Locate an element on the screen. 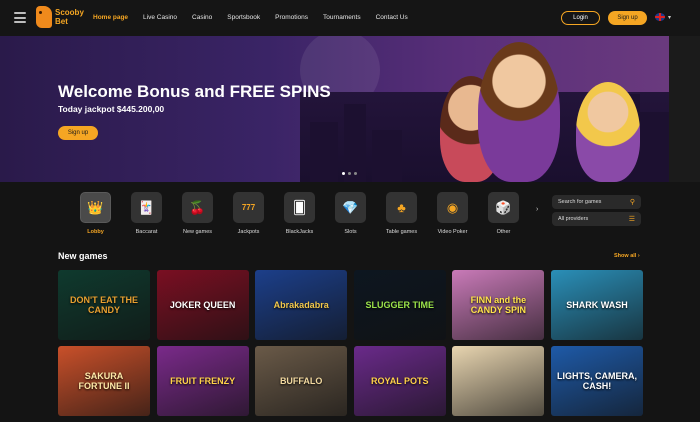 The height and width of the screenshot is (422, 700). nav-contact: Contact Us is located at coordinates (392, 17).